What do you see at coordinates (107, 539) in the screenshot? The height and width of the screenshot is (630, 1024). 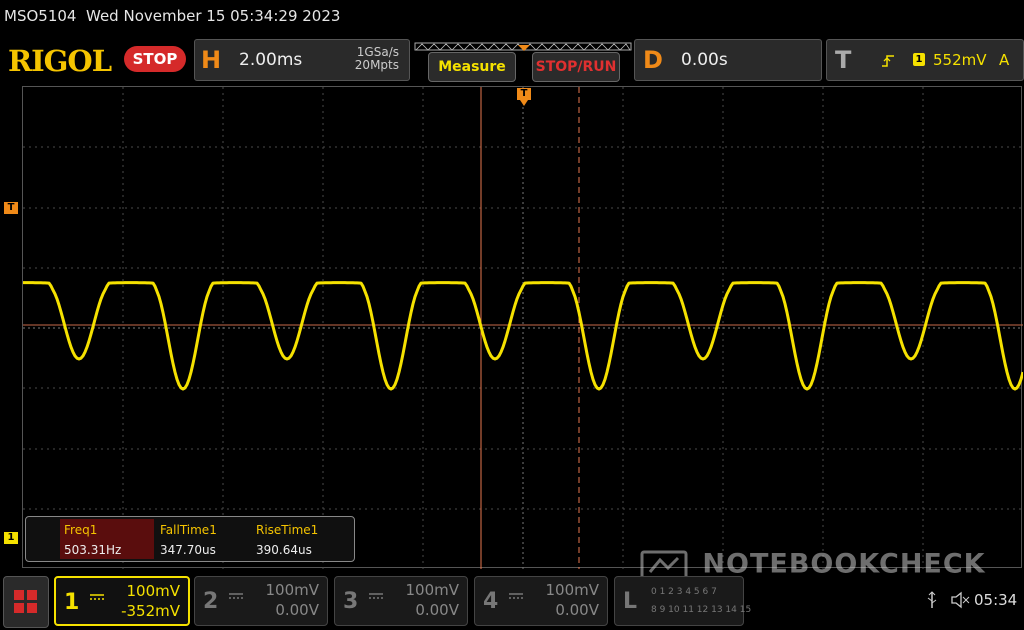 I see `measure-cell-freq: Freq1 503.31Hz` at bounding box center [107, 539].